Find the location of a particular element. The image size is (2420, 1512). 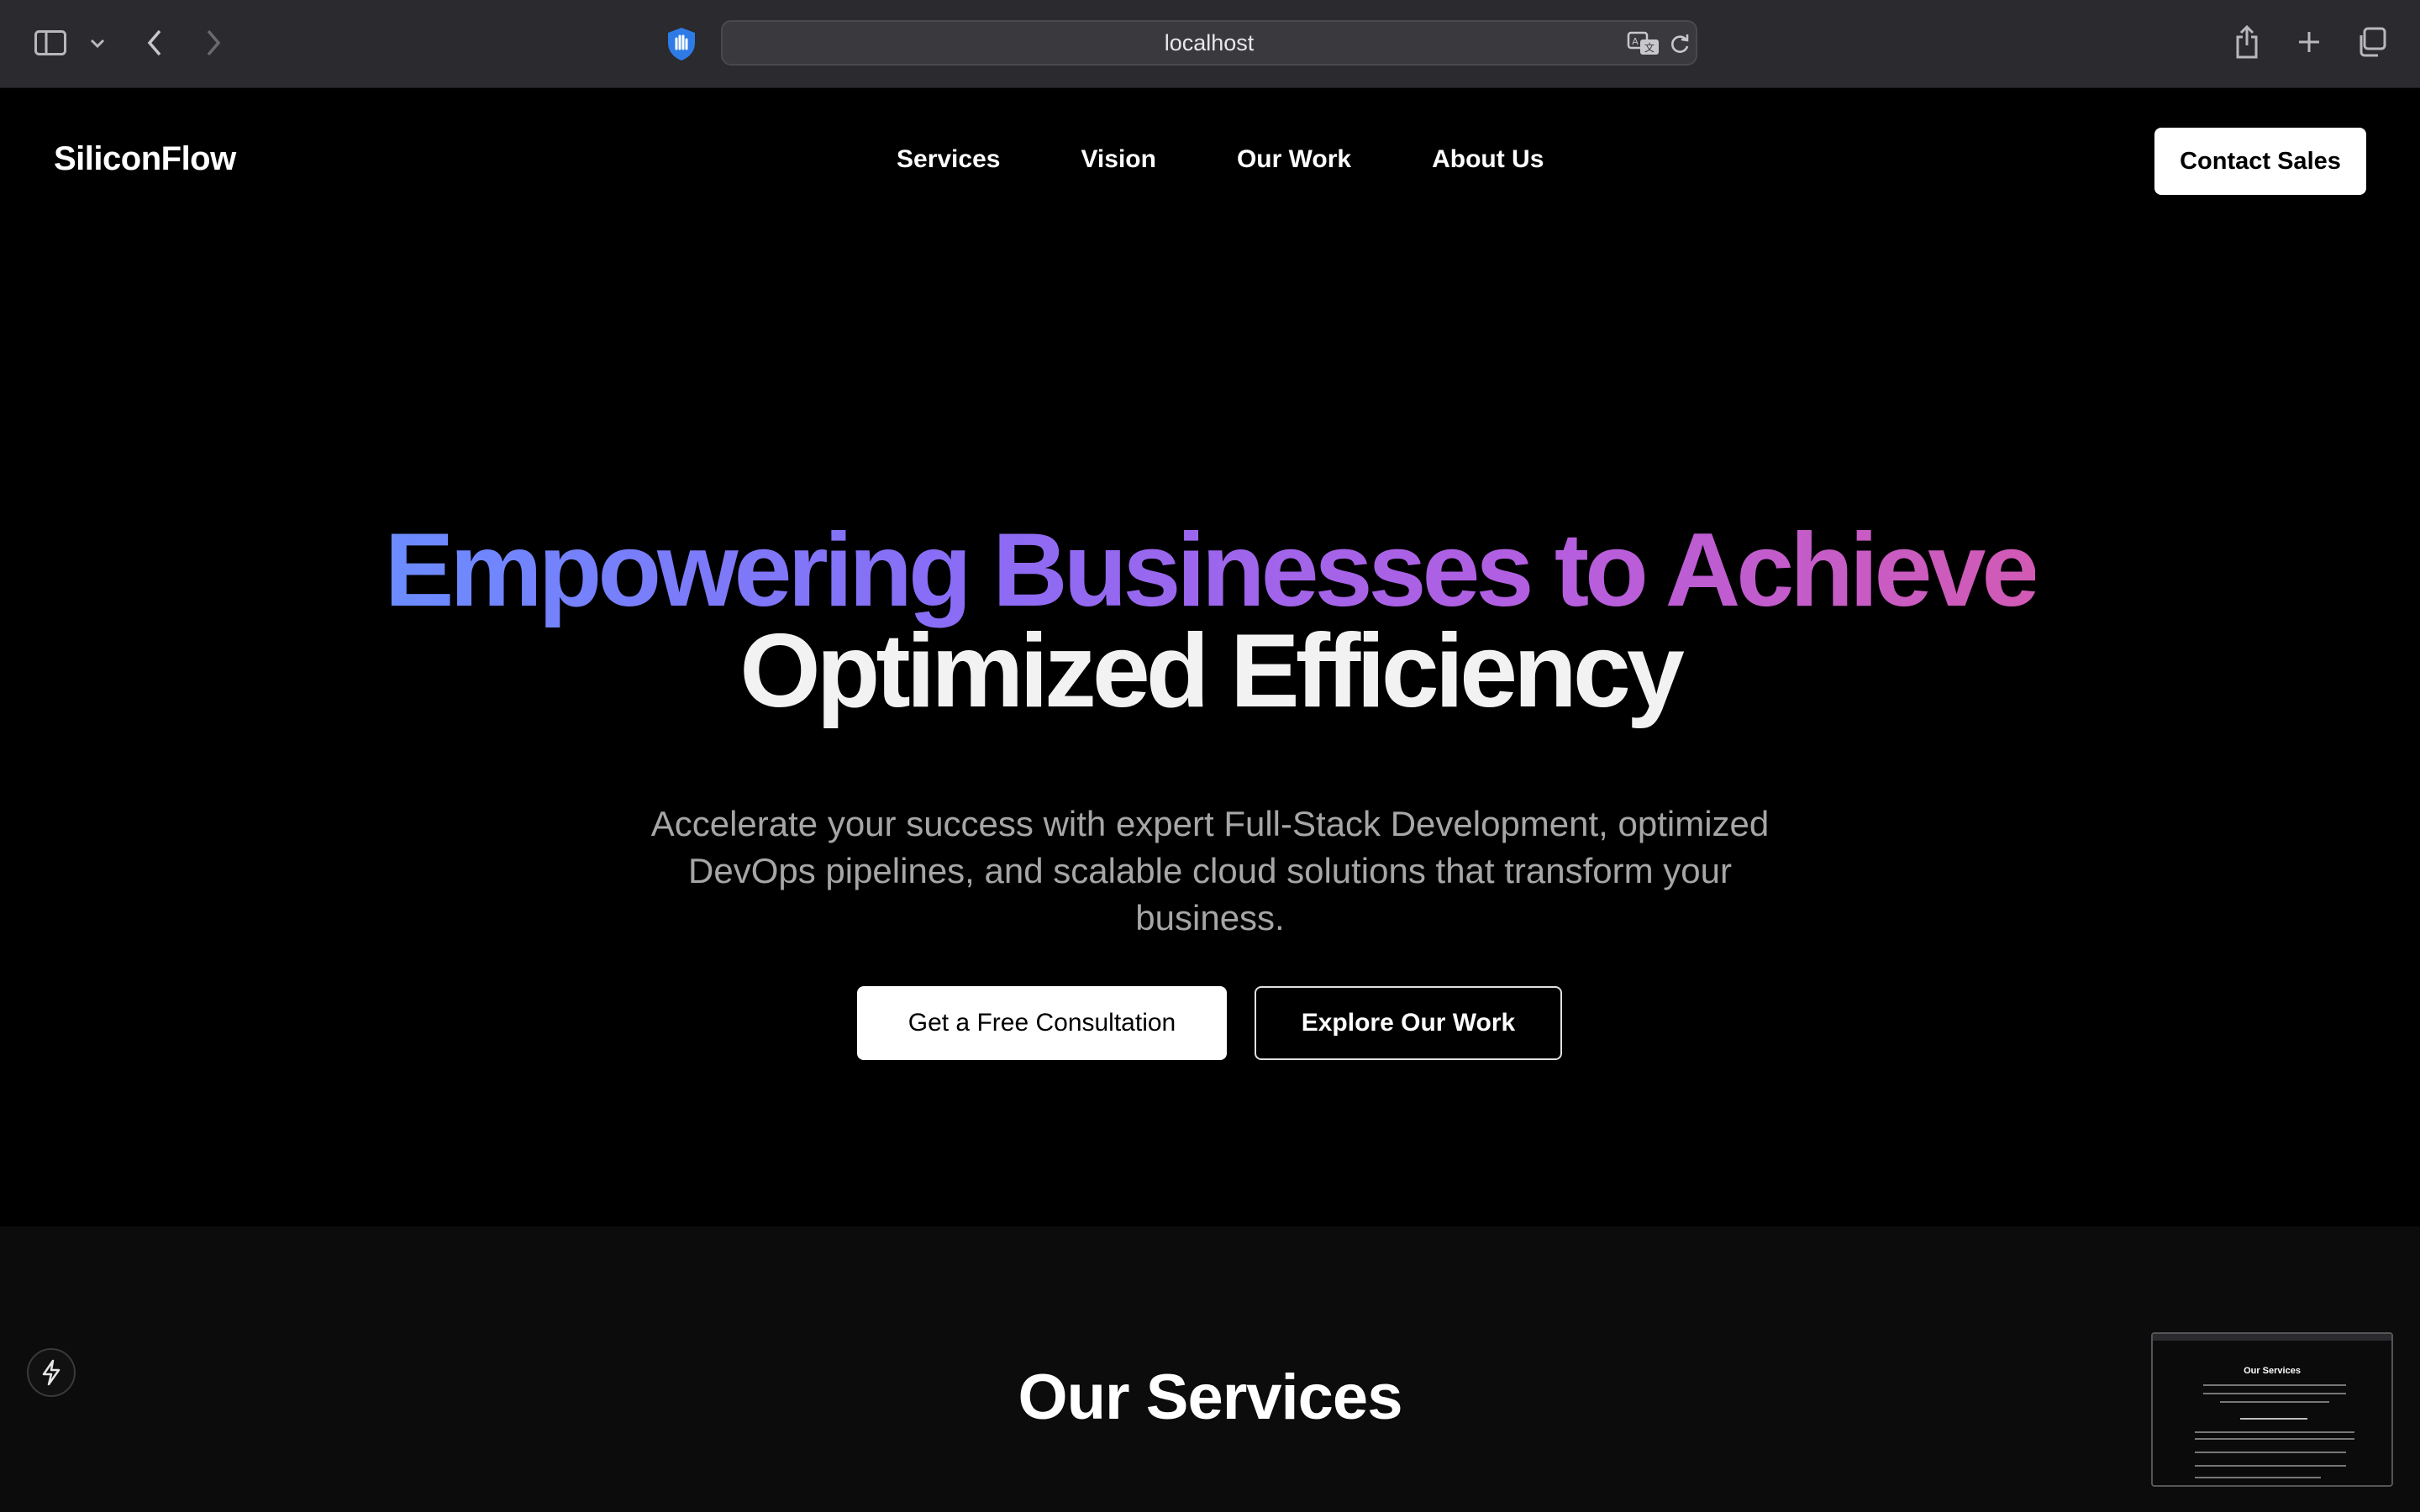

tab-overview-icon is located at coordinates (2371, 42).